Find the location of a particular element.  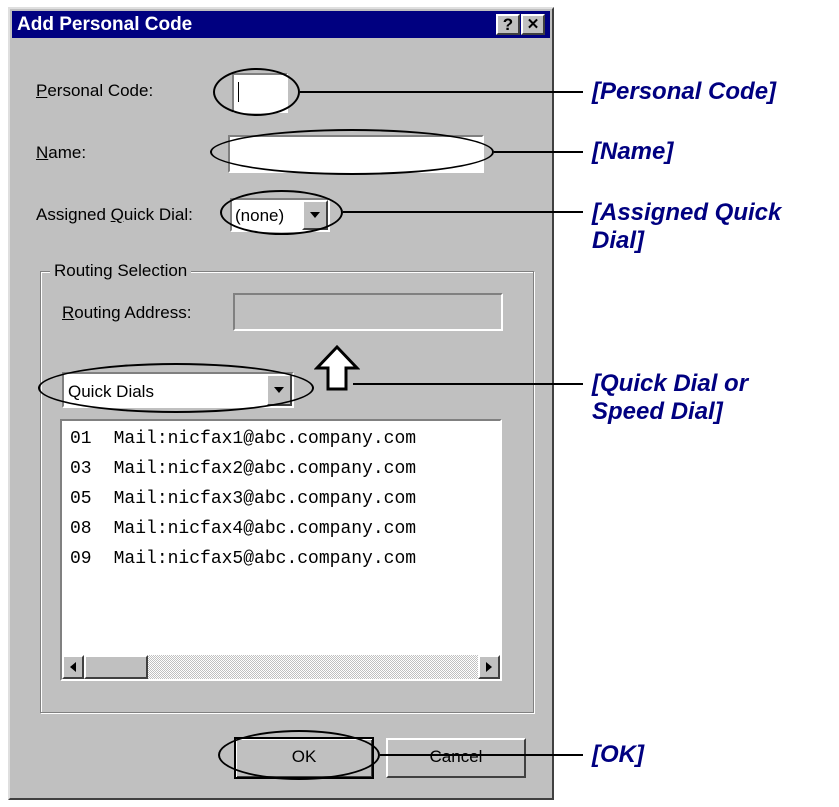

callout-personal-code: [Personal Code] is located at coordinates (684, 91).